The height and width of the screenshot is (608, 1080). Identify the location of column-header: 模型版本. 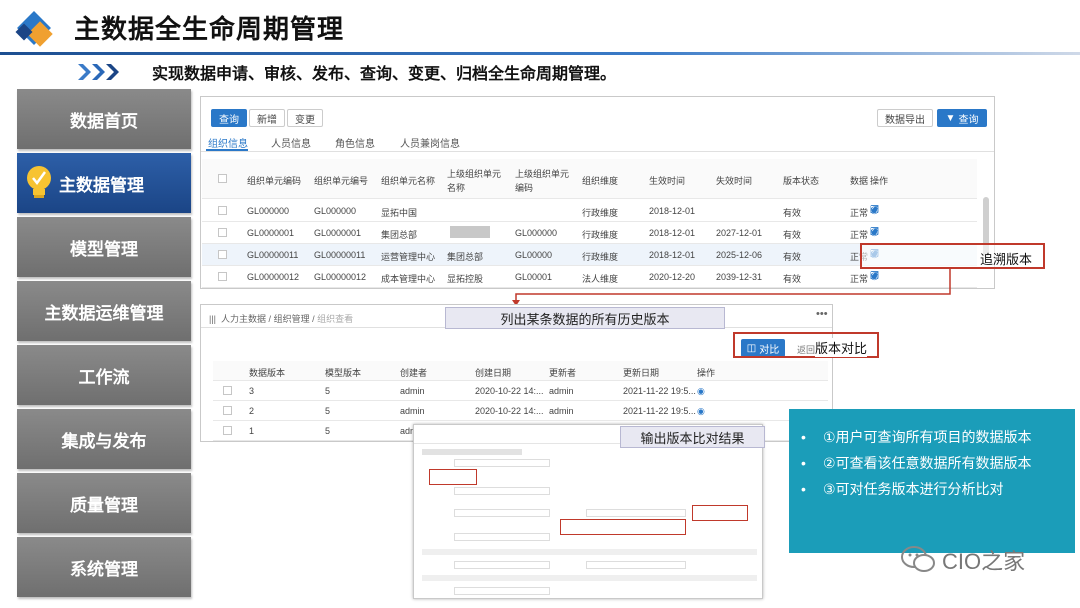
(343, 373).